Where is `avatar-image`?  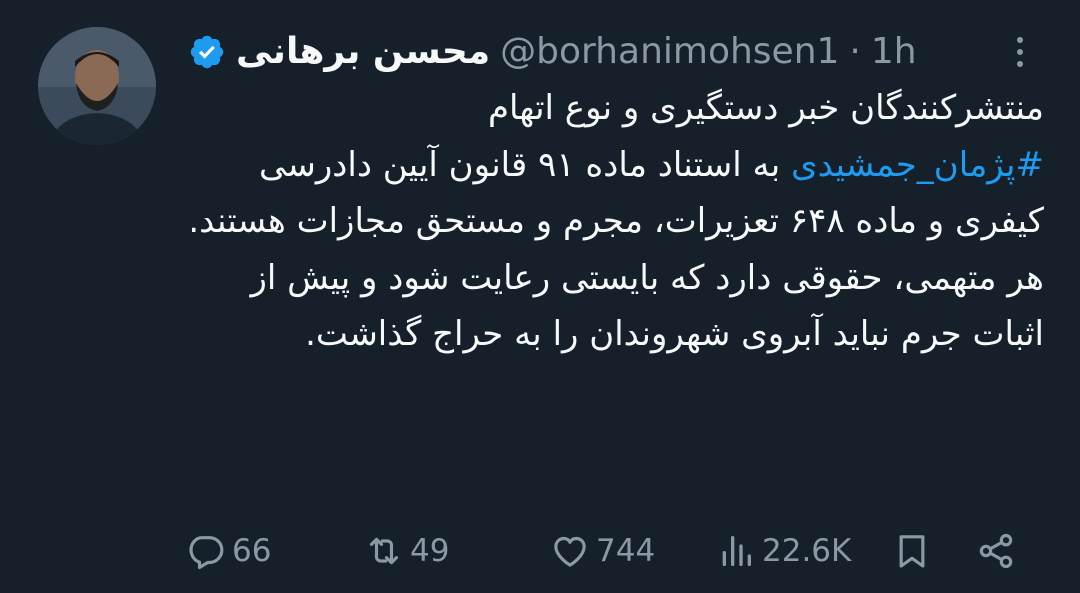 avatar-image is located at coordinates (97, 86).